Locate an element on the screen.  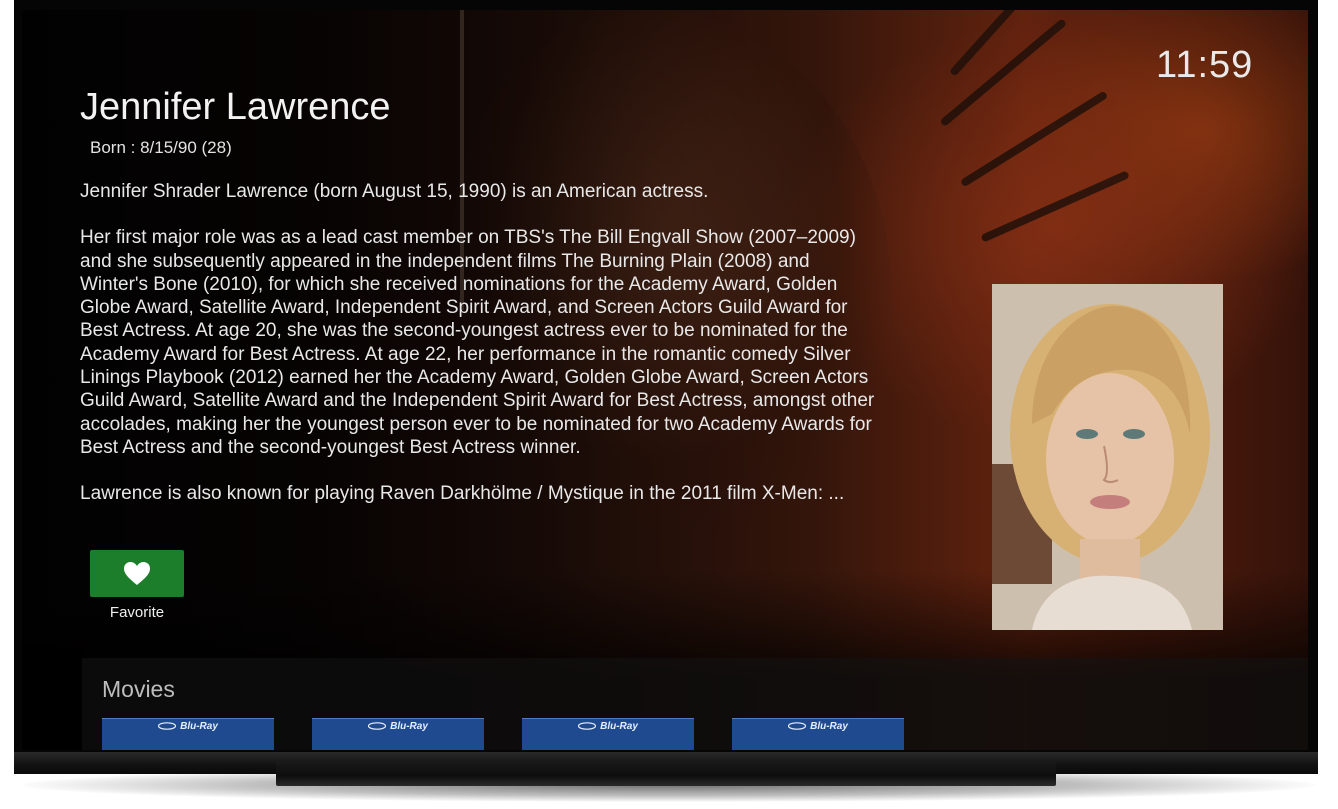
movies-title: Movies is located at coordinates (138, 689).